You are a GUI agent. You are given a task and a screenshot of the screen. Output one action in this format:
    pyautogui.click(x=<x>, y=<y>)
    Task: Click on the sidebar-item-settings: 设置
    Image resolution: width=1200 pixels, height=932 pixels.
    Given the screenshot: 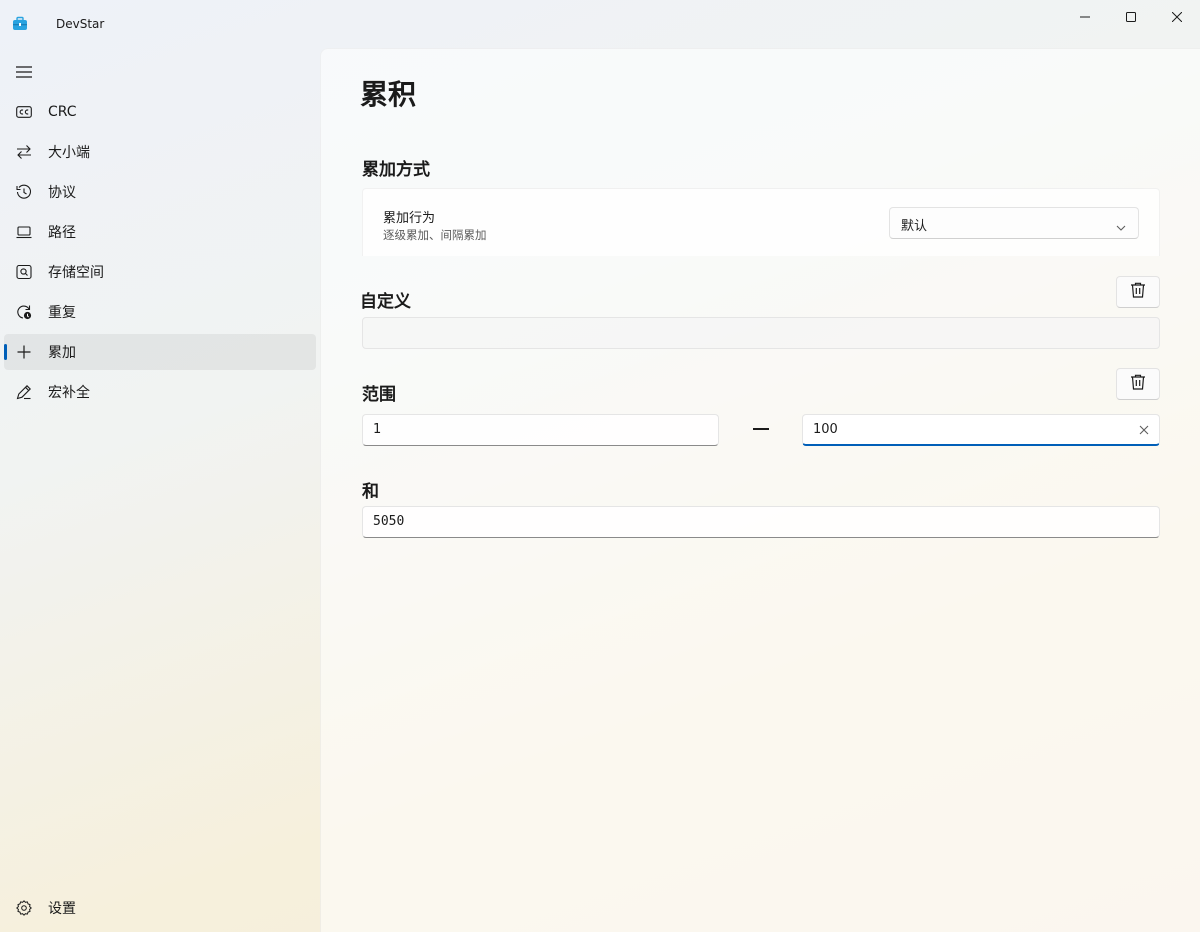 What is the action you would take?
    pyautogui.click(x=160, y=908)
    